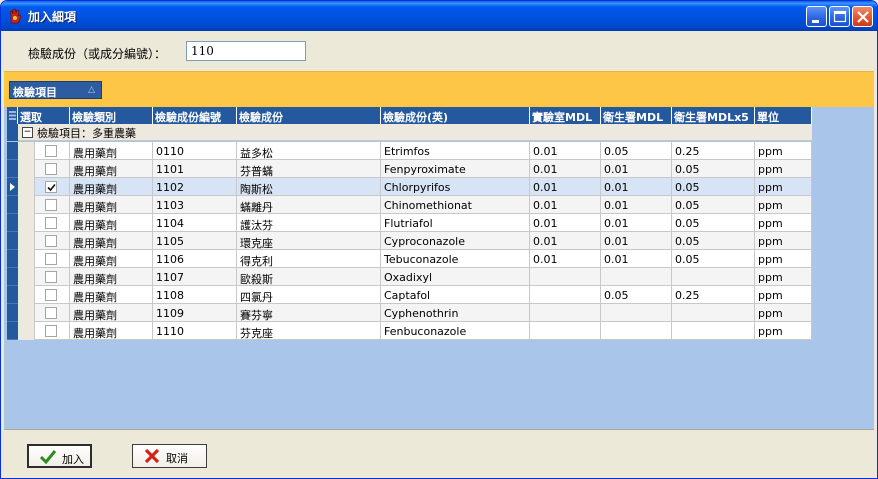 The width and height of the screenshot is (878, 479). What do you see at coordinates (195, 205) in the screenshot?
I see `code-cell: 1103` at bounding box center [195, 205].